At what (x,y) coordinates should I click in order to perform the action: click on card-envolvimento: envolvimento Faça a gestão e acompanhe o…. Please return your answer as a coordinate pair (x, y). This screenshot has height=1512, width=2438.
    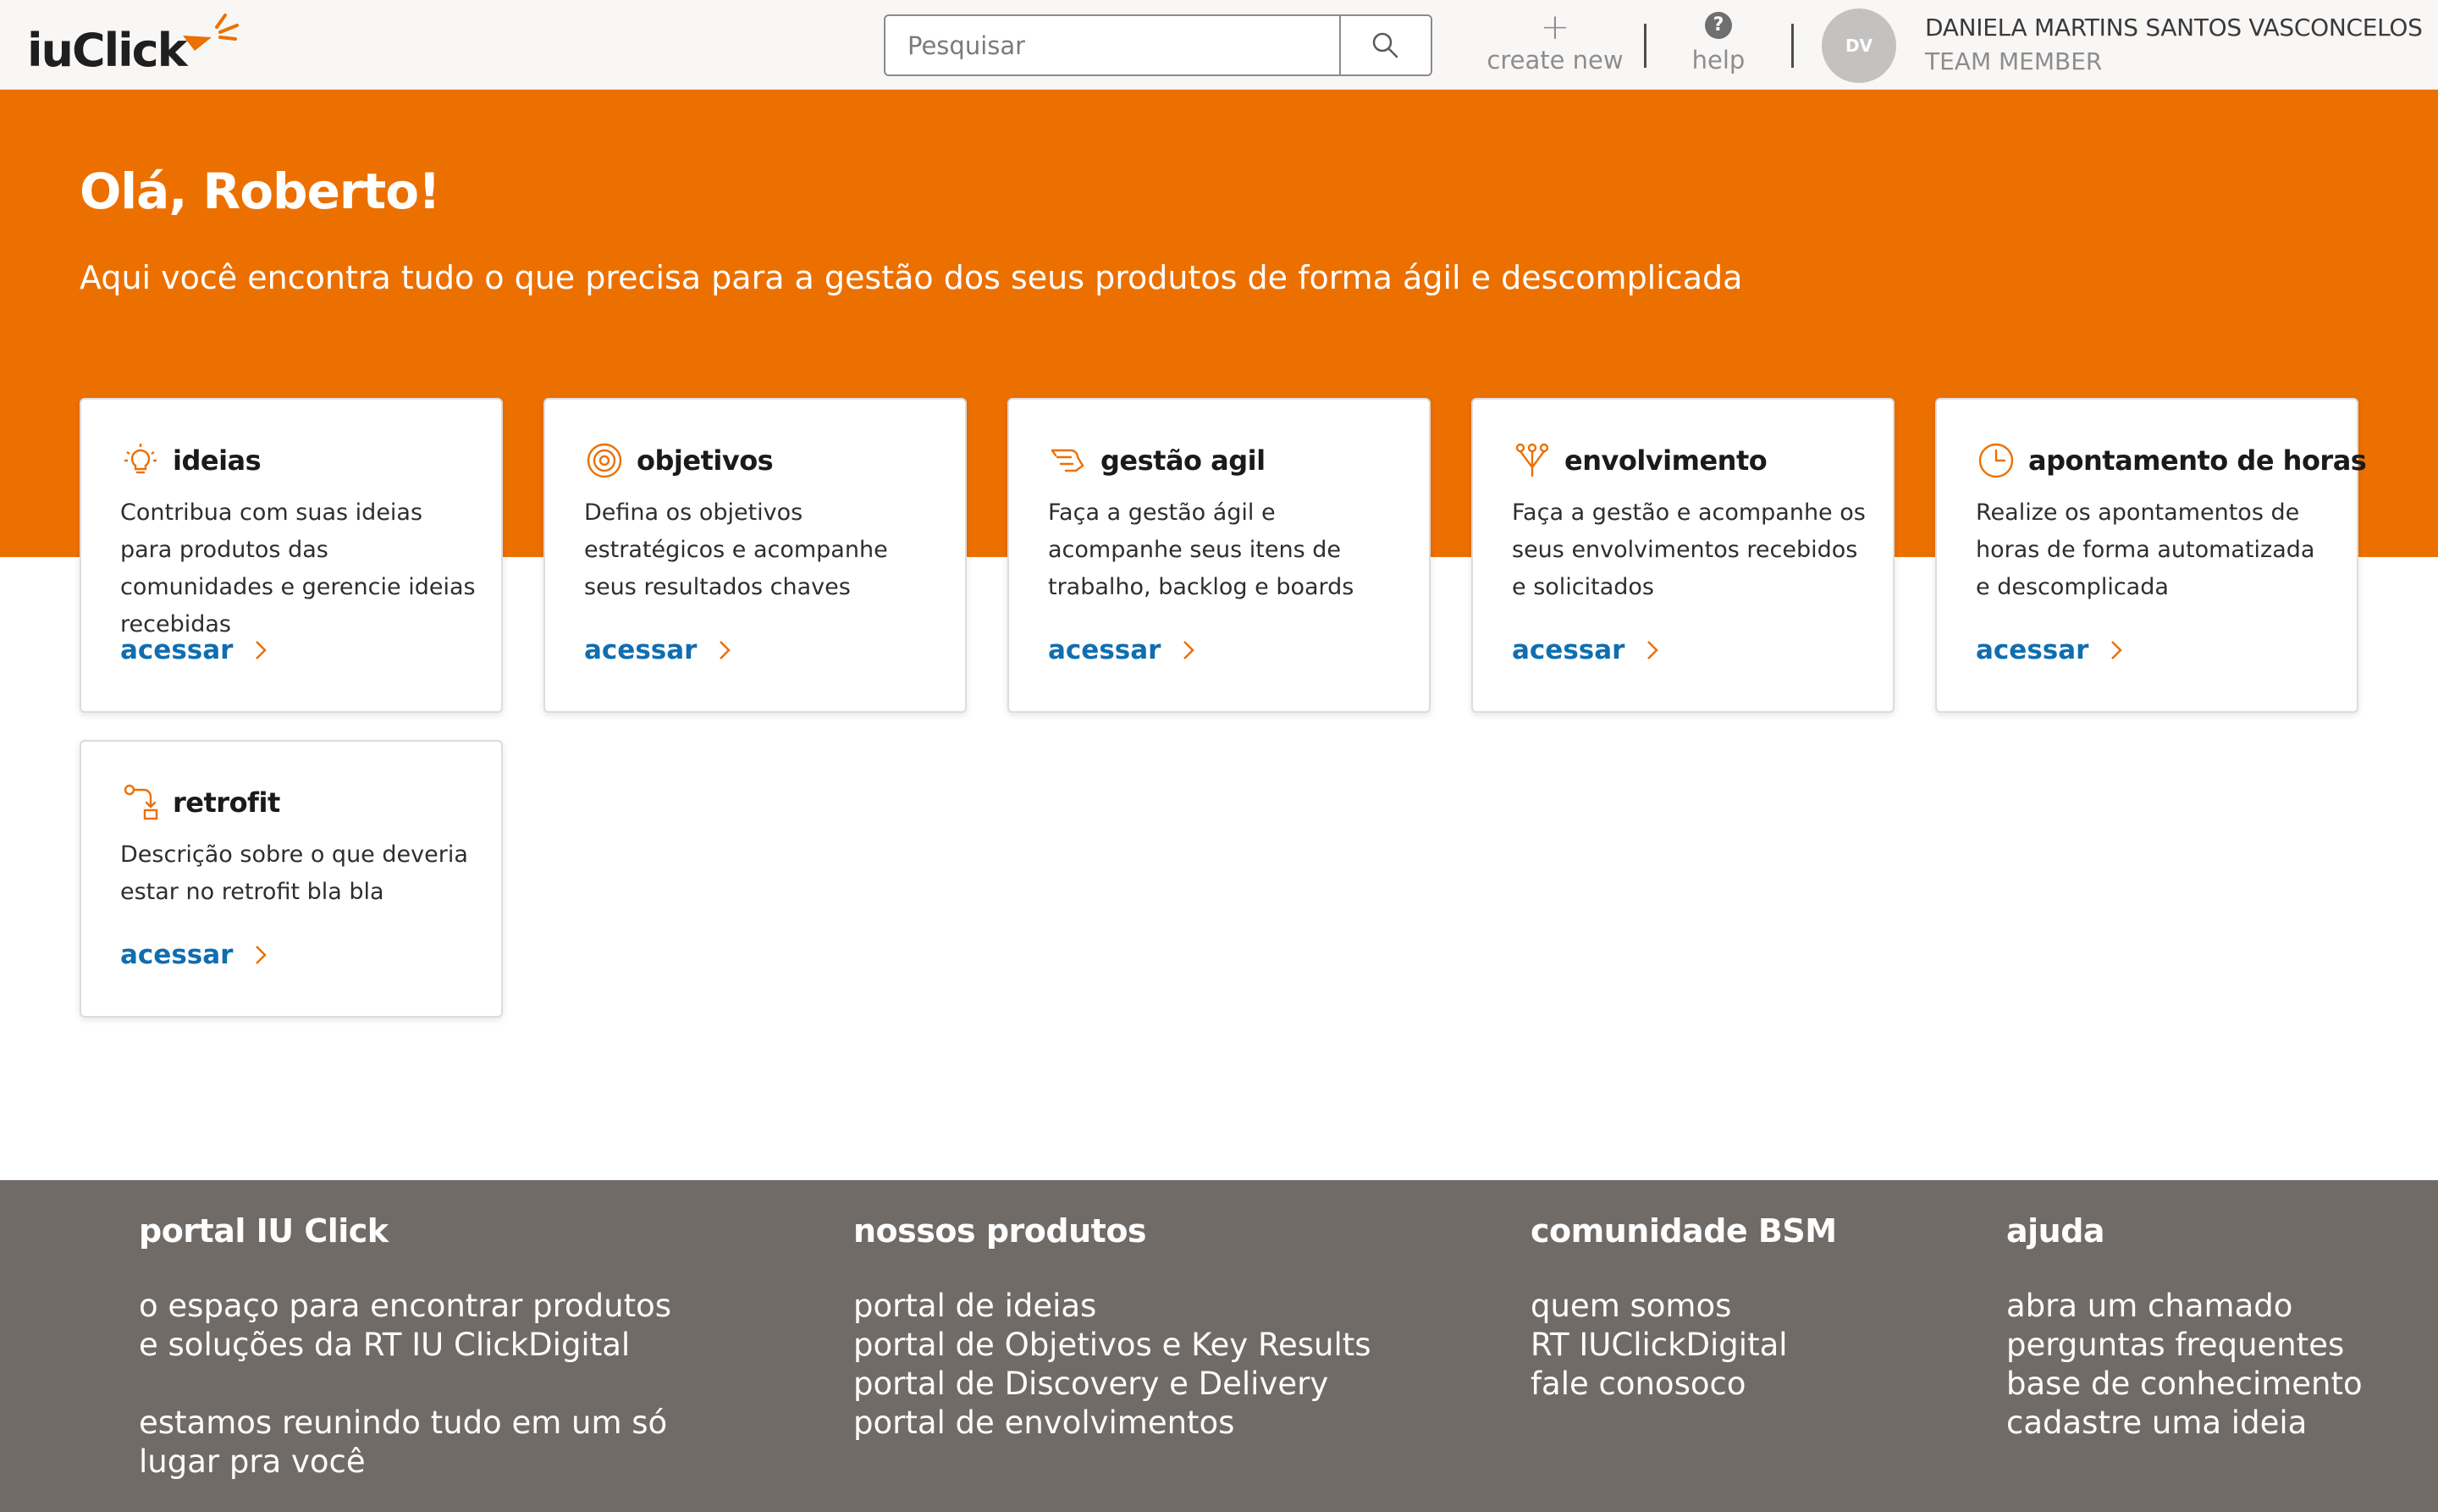
    Looking at the image, I should click on (1683, 555).